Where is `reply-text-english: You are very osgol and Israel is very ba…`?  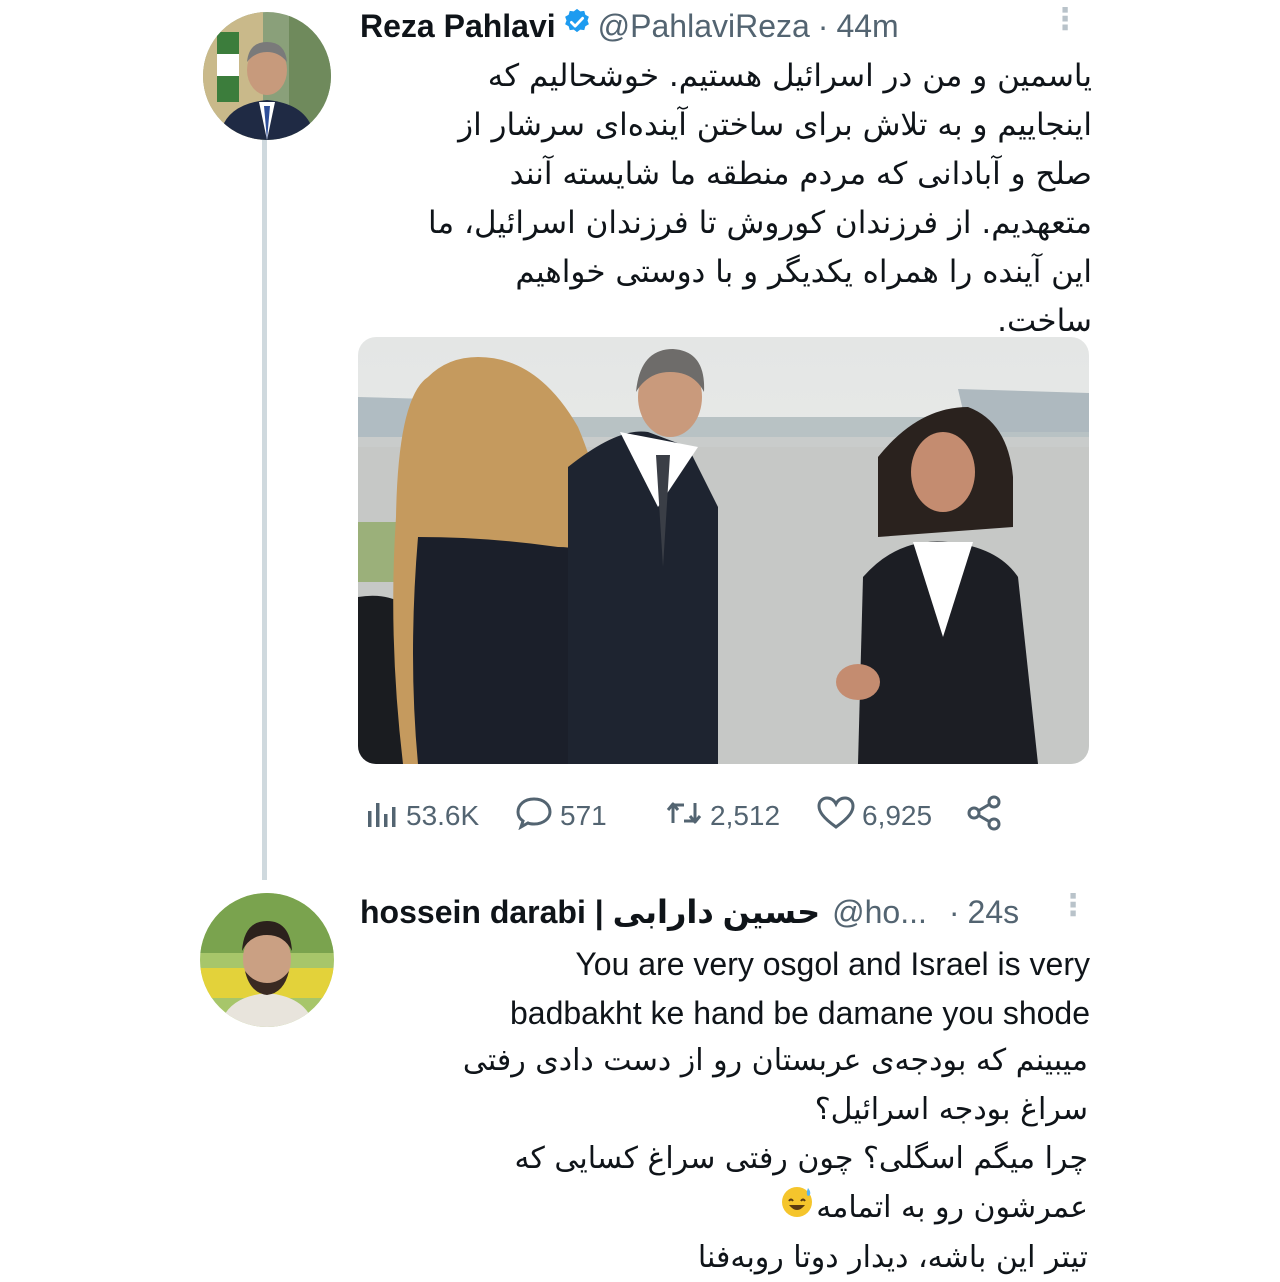 reply-text-english: You are very osgol and Israel is very ba… is located at coordinates (755, 989).